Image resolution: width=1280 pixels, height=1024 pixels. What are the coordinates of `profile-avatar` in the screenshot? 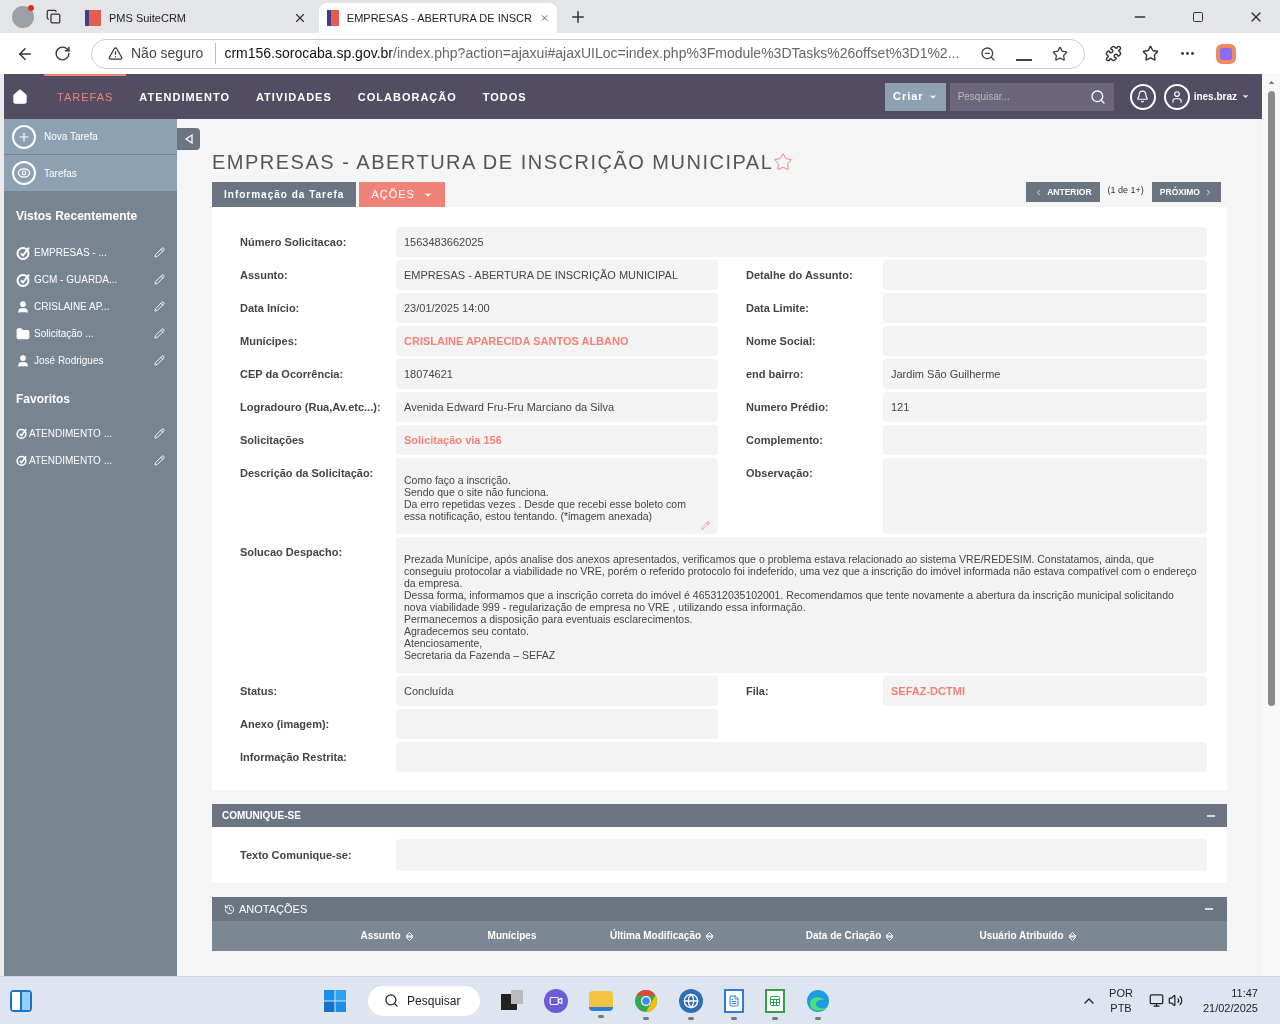 It's located at (23, 16).